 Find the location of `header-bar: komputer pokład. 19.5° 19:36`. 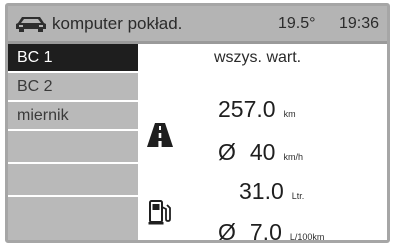

header-bar: komputer pokład. 19.5° 19:36 is located at coordinates (197, 25).